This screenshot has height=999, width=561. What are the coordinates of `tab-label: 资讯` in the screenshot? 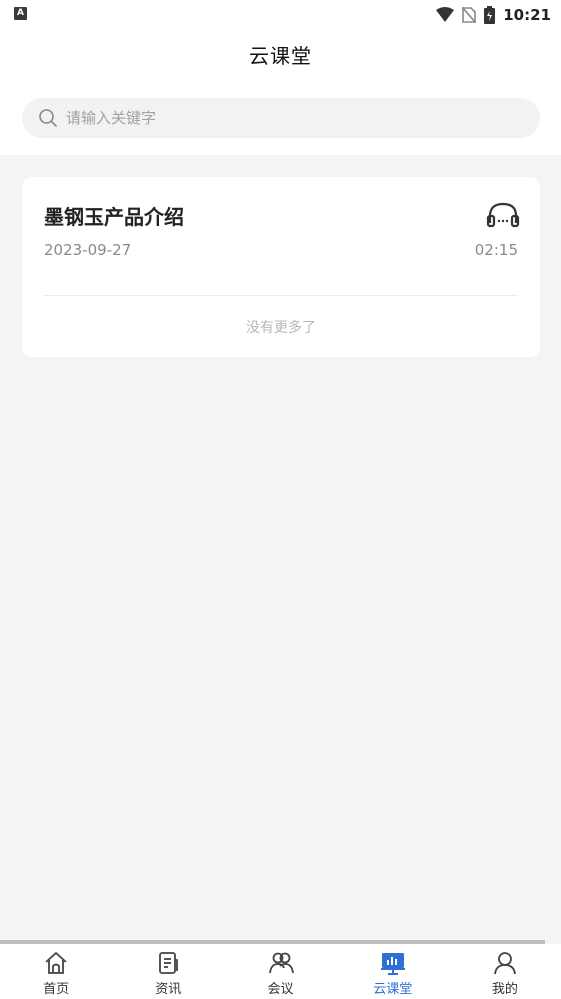 It's located at (168, 989).